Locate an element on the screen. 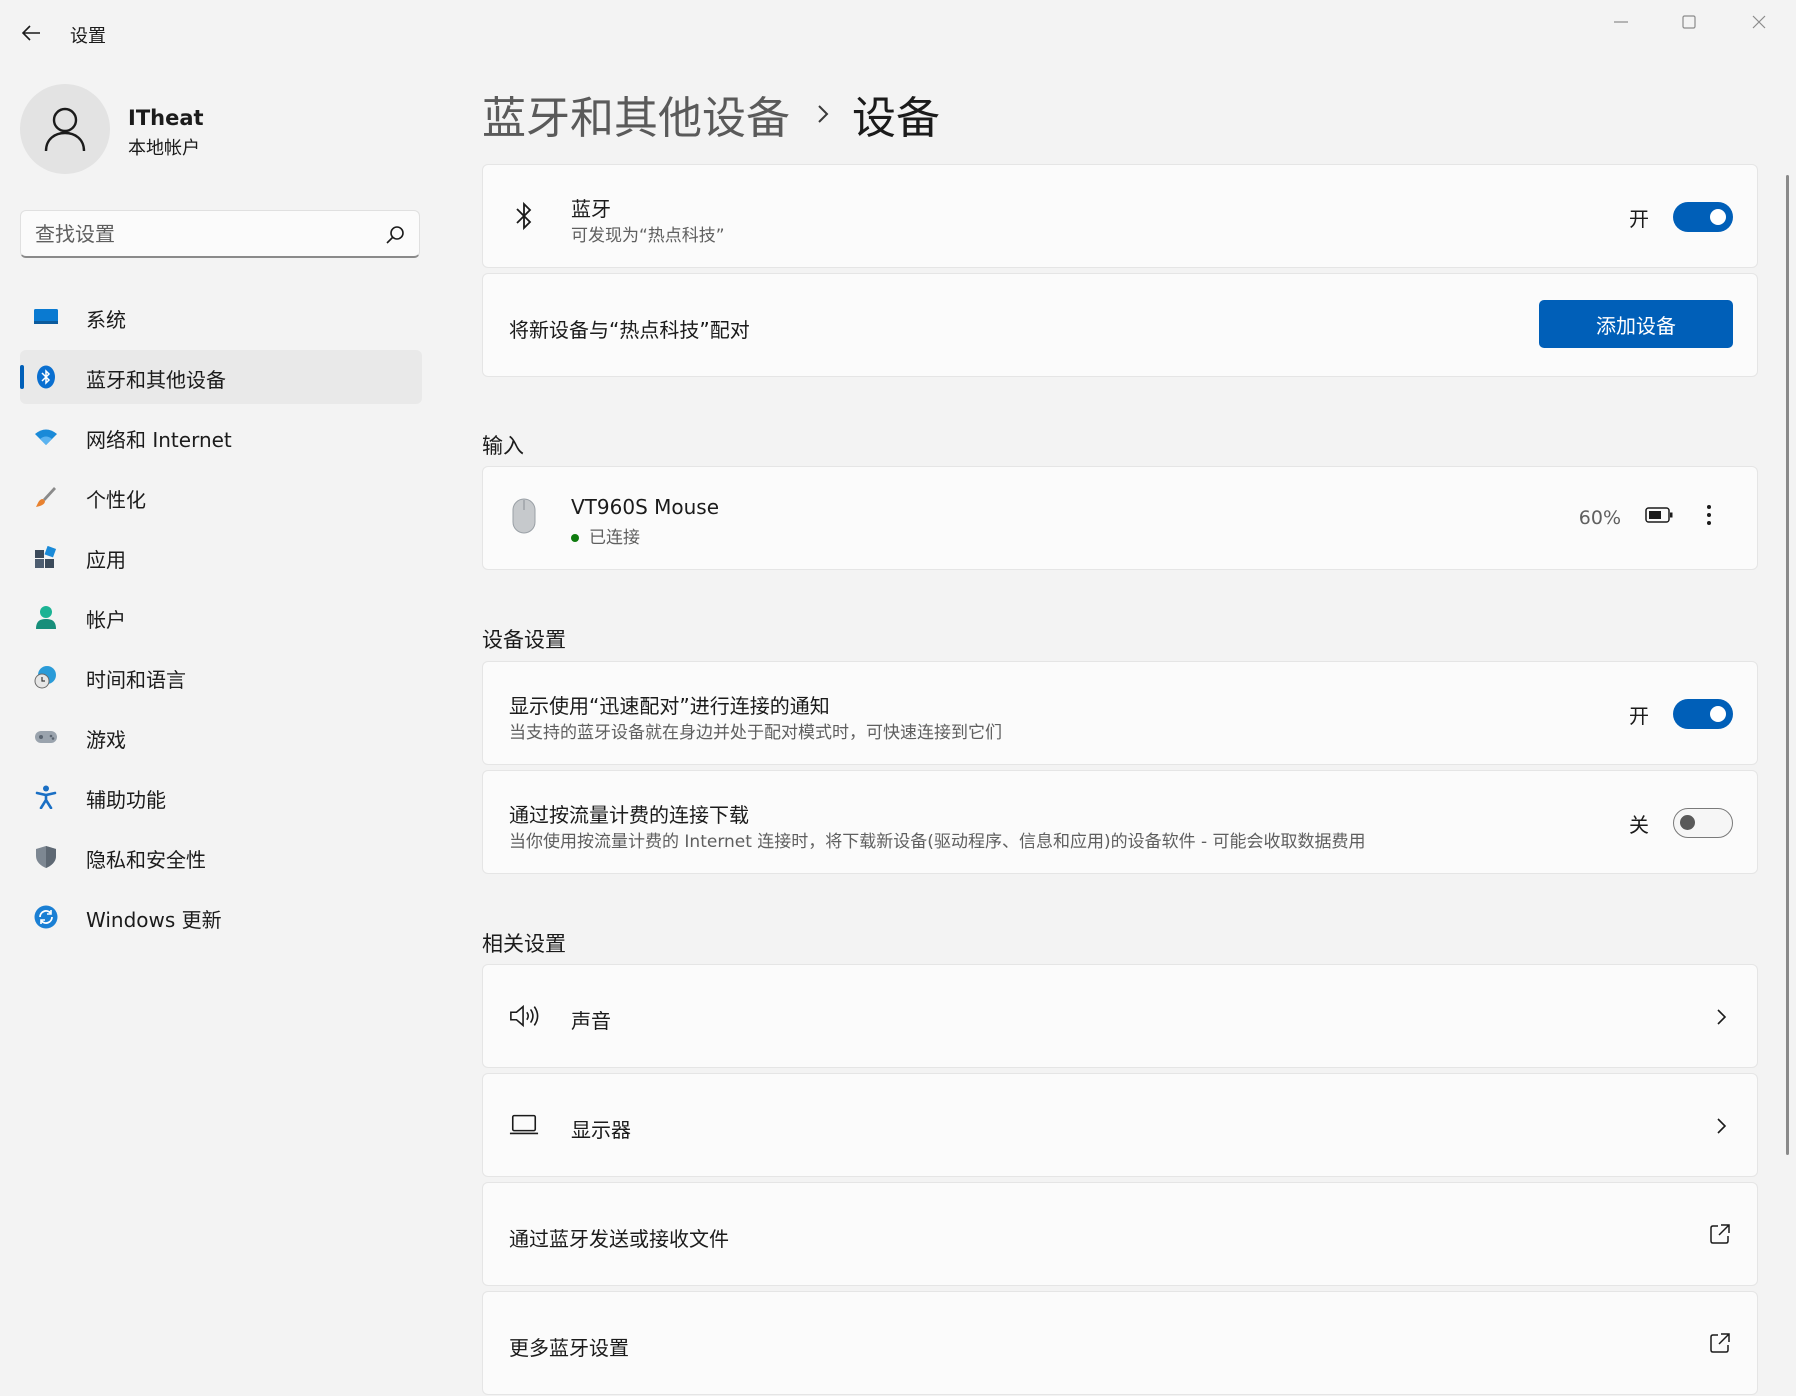 This screenshot has height=1396, width=1796. user-name: ITheat is located at coordinates (166, 118).